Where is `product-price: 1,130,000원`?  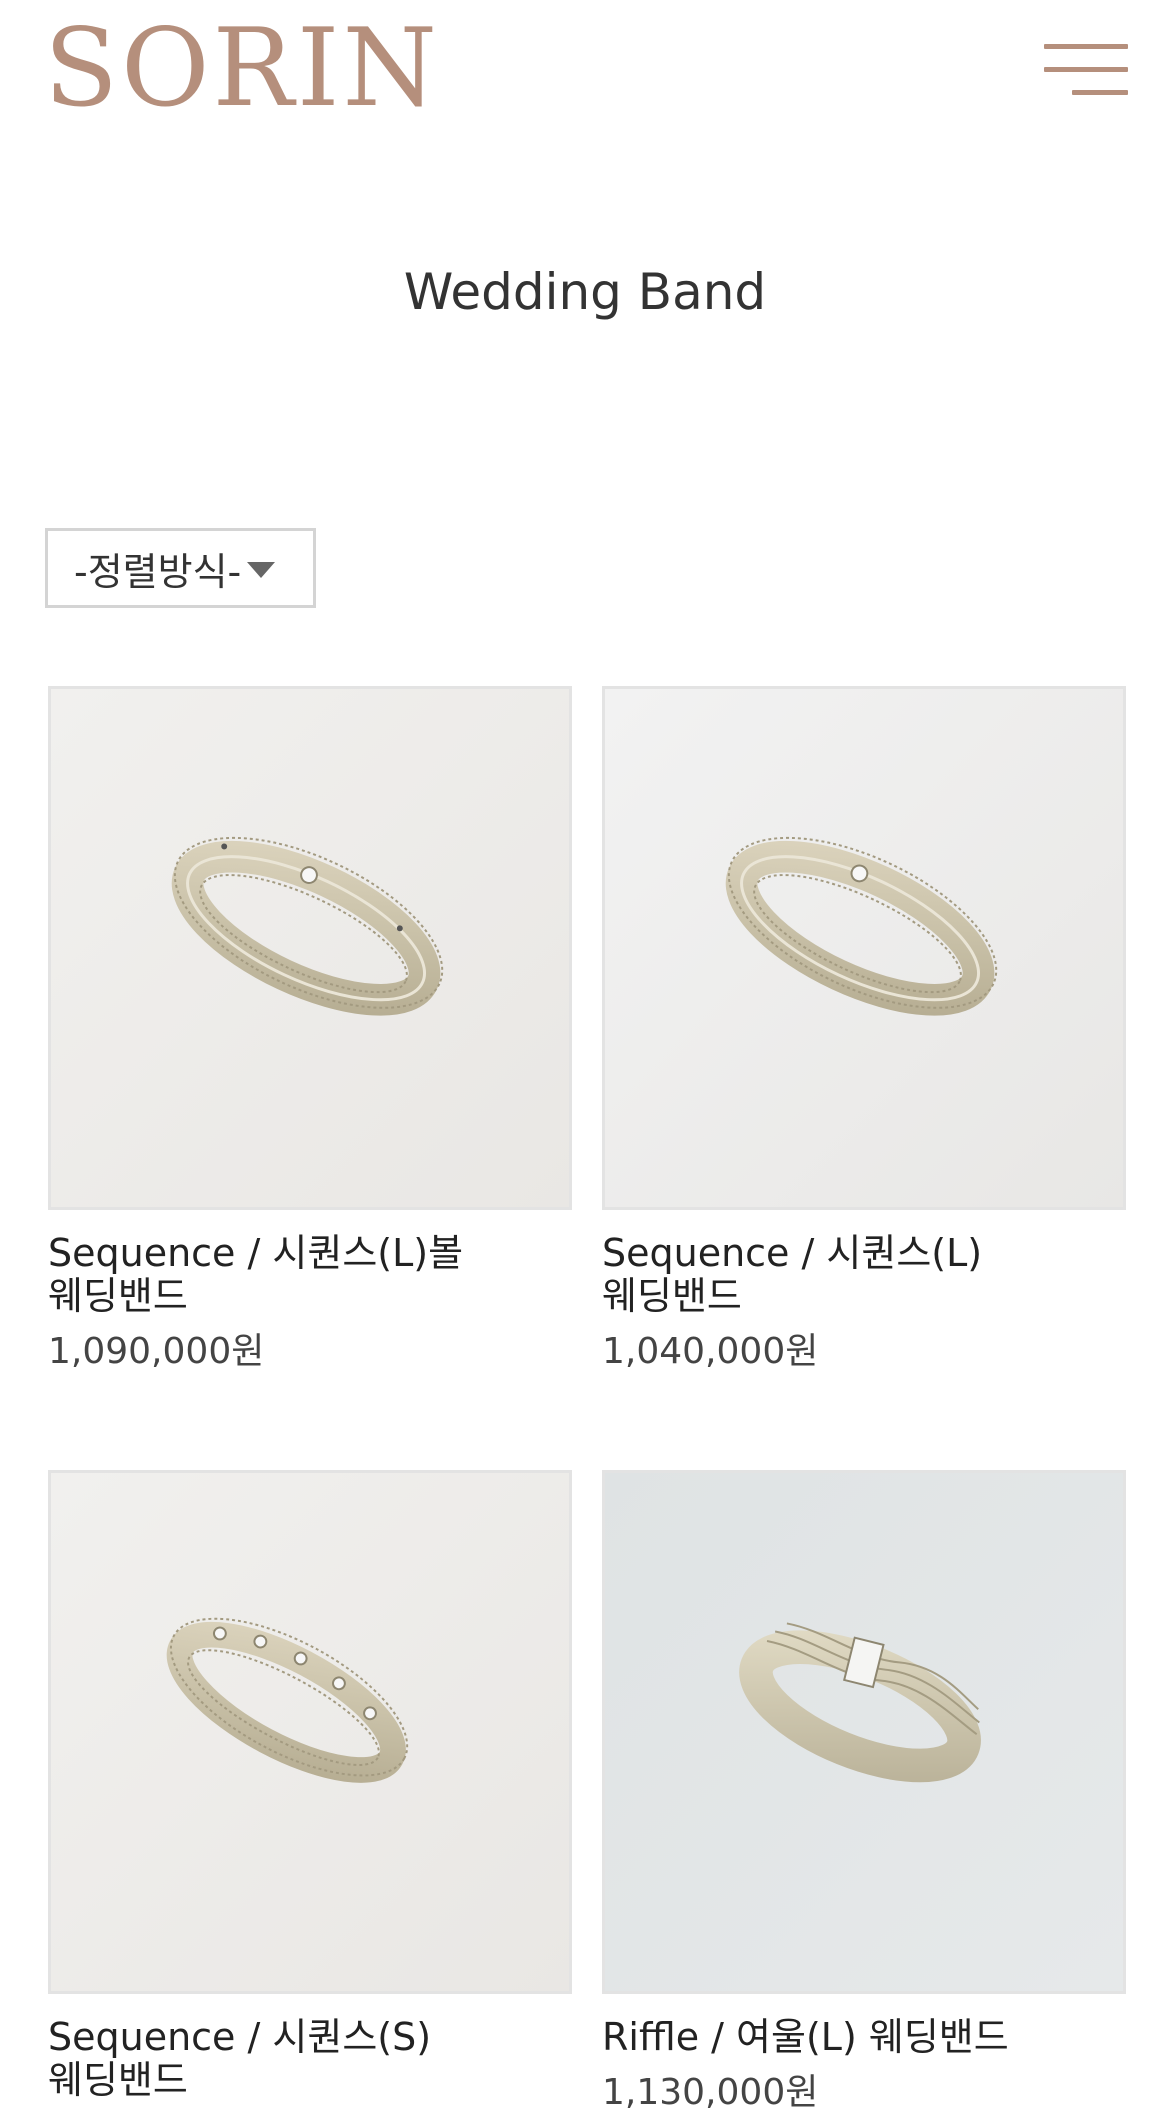
product-price: 1,130,000원 is located at coordinates (710, 2092).